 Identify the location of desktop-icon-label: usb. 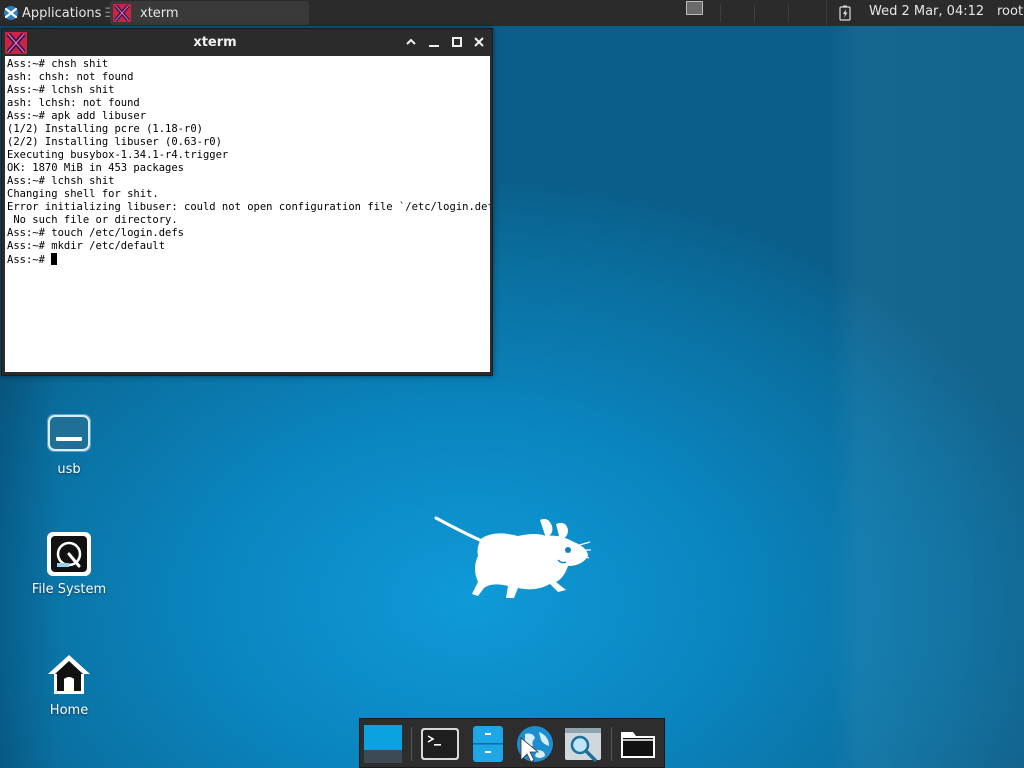
(69, 469).